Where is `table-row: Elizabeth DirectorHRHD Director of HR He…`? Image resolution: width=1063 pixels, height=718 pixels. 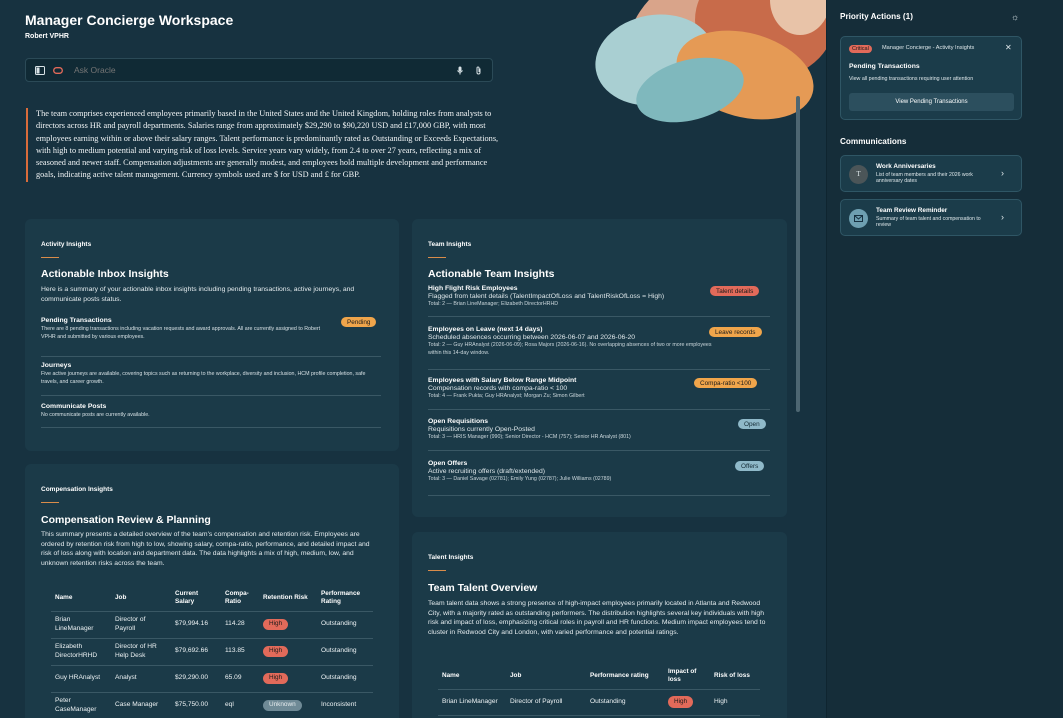
table-row: Elizabeth DirectorHRHD Director of HR He… is located at coordinates (212, 652).